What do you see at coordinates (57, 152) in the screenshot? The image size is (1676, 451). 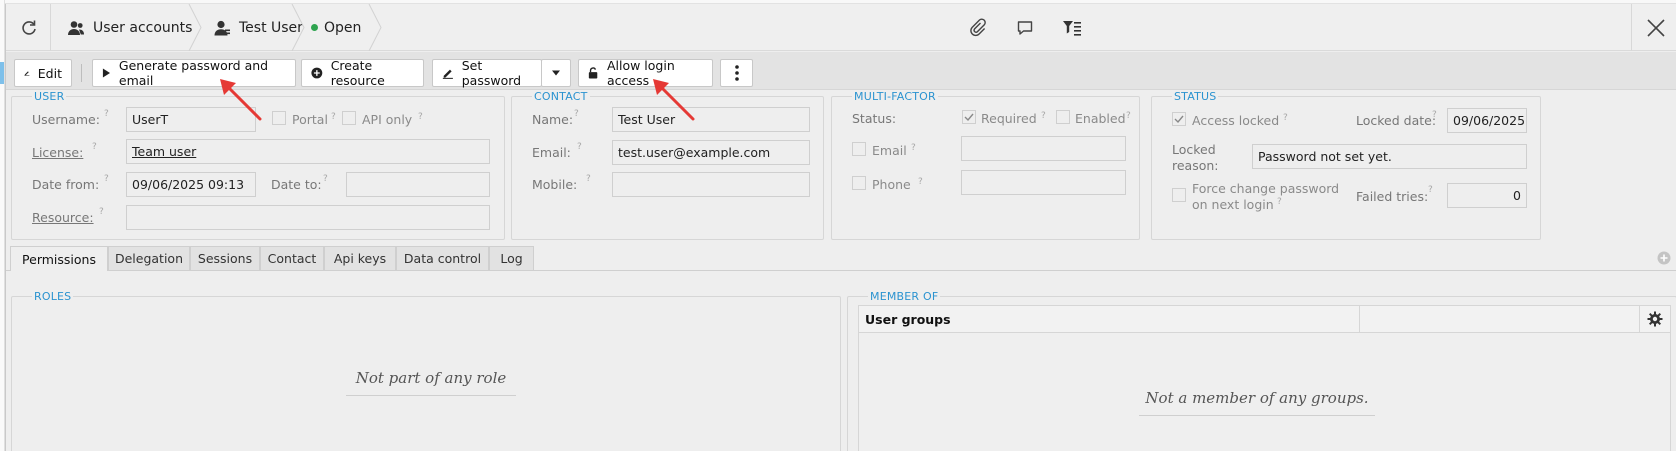 I see `license-label: License:` at bounding box center [57, 152].